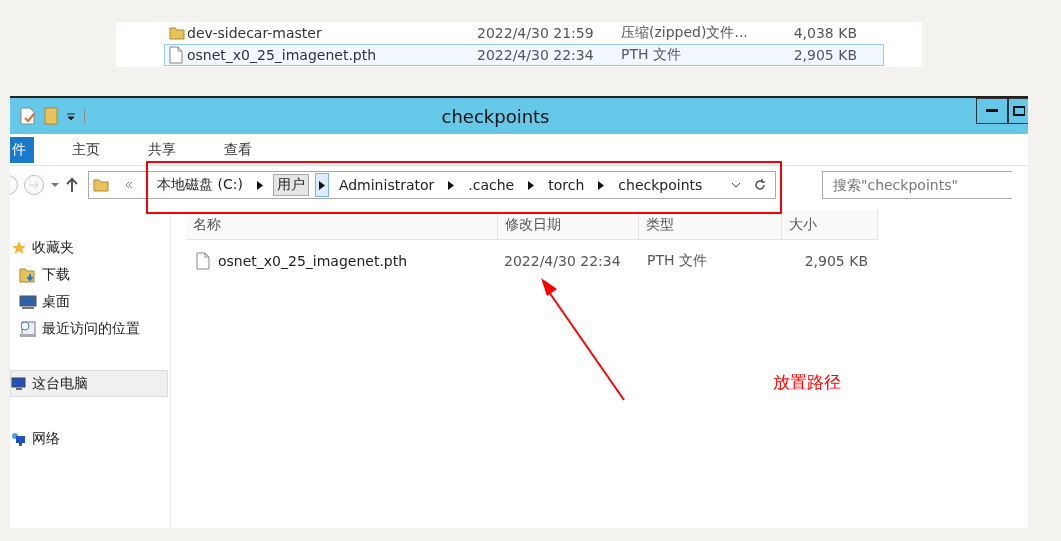  What do you see at coordinates (89, 301) in the screenshot?
I see `sidebar-item: 桌面` at bounding box center [89, 301].